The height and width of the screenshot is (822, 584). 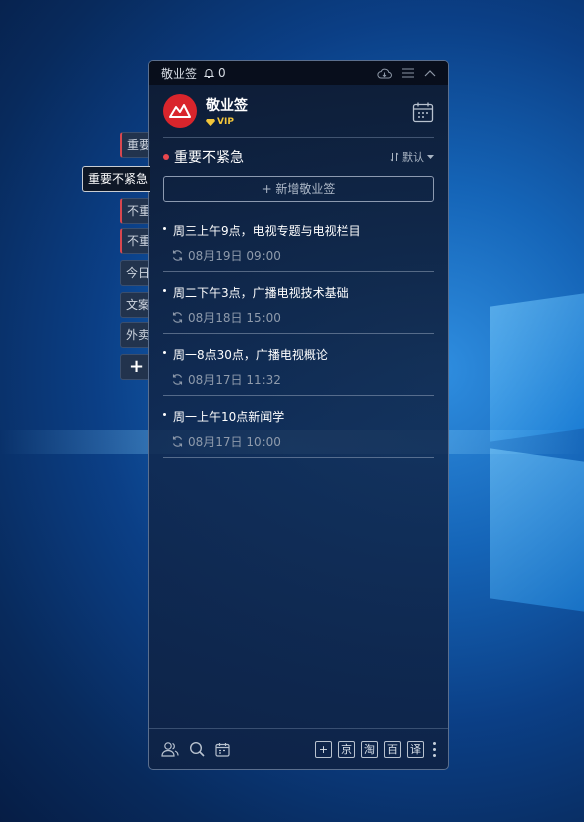 I want to click on note-title: 周一8点30点，广播电视概论, so click(x=298, y=354).